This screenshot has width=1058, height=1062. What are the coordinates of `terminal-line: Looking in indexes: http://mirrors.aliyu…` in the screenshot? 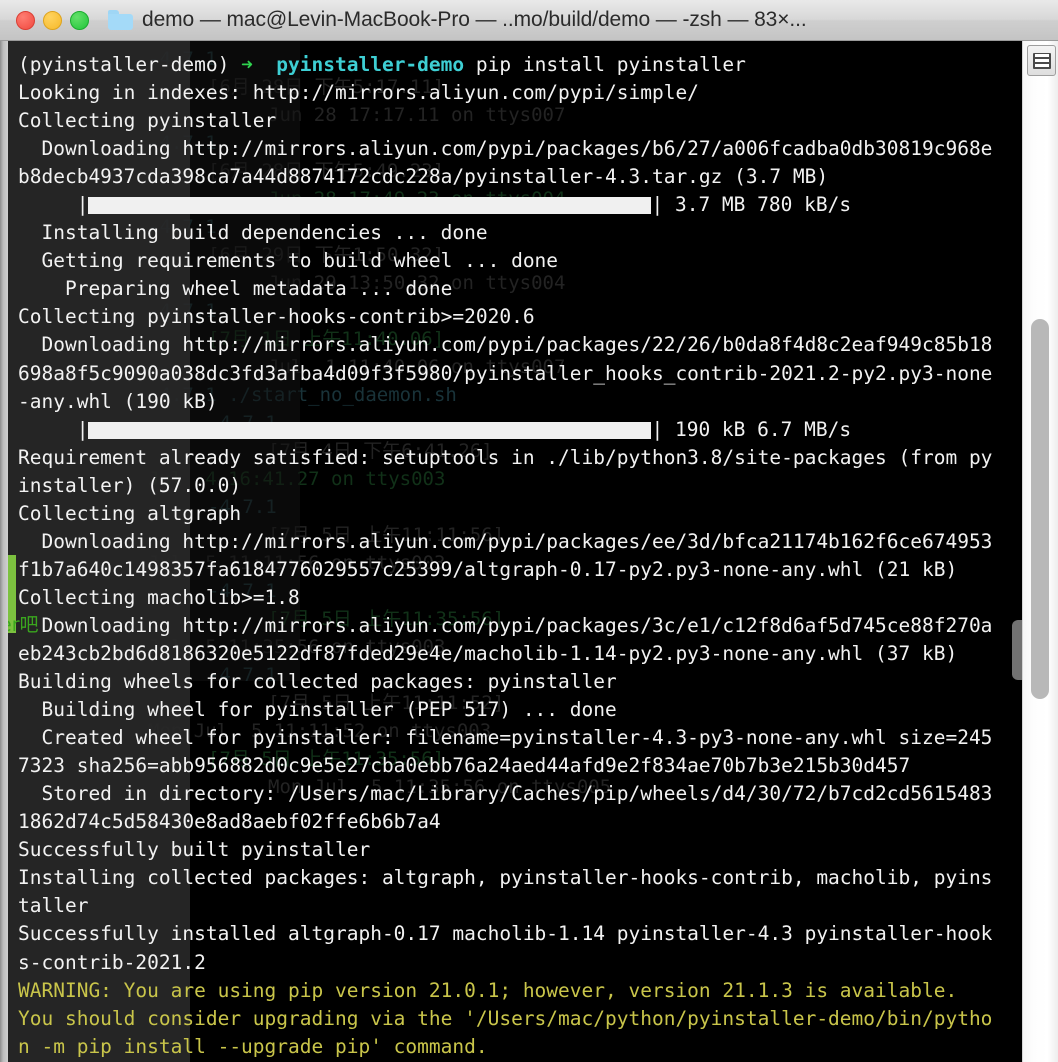 It's located at (358, 93).